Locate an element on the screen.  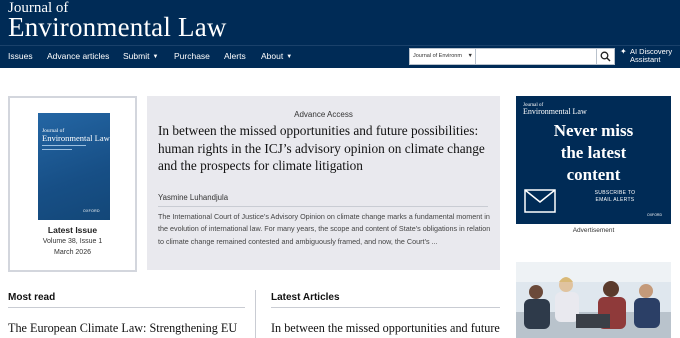
nav-alerts-label: Alerts is located at coordinates (235, 56).